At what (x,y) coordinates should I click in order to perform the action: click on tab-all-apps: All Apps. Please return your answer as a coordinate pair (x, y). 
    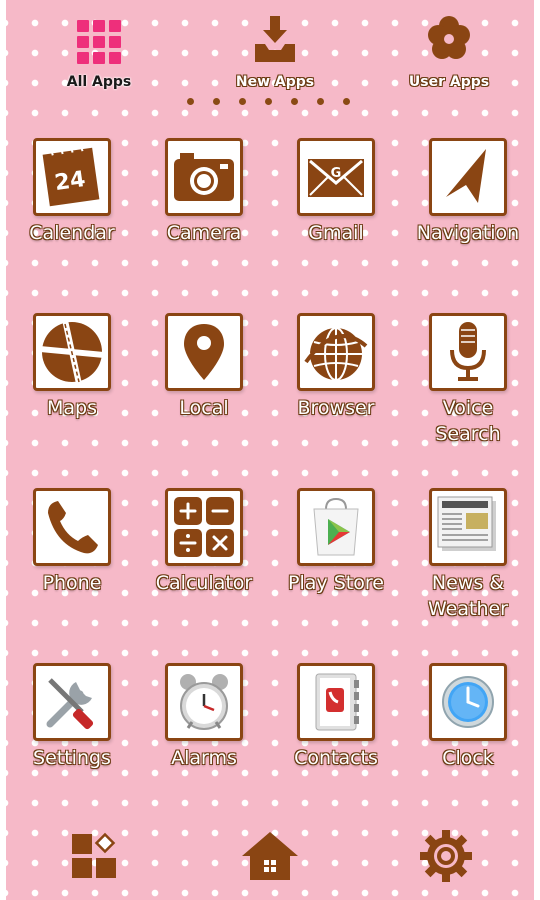
    Looking at the image, I should click on (99, 52).